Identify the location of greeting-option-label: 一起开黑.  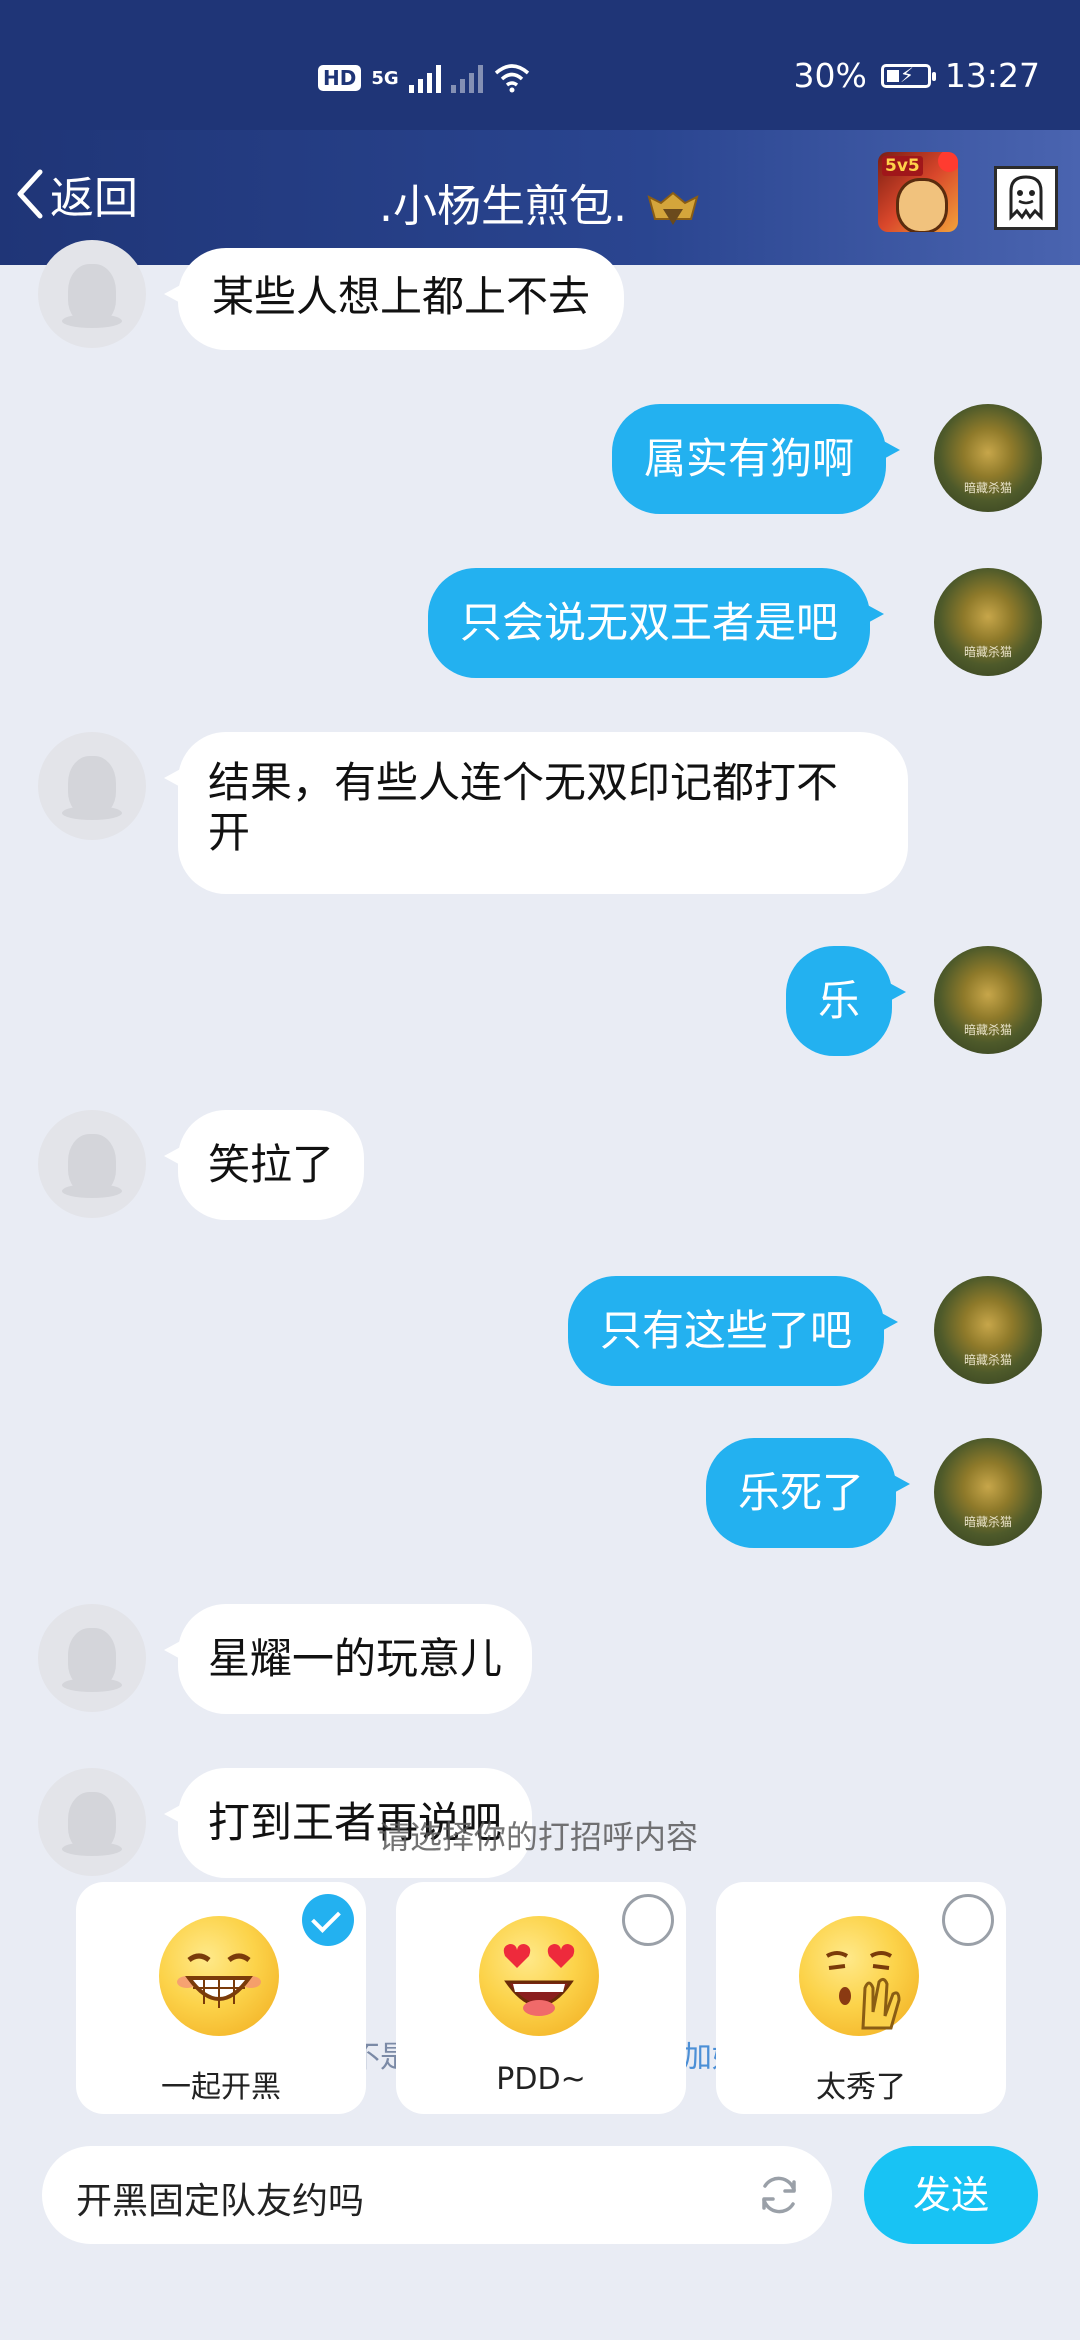
(221, 2087).